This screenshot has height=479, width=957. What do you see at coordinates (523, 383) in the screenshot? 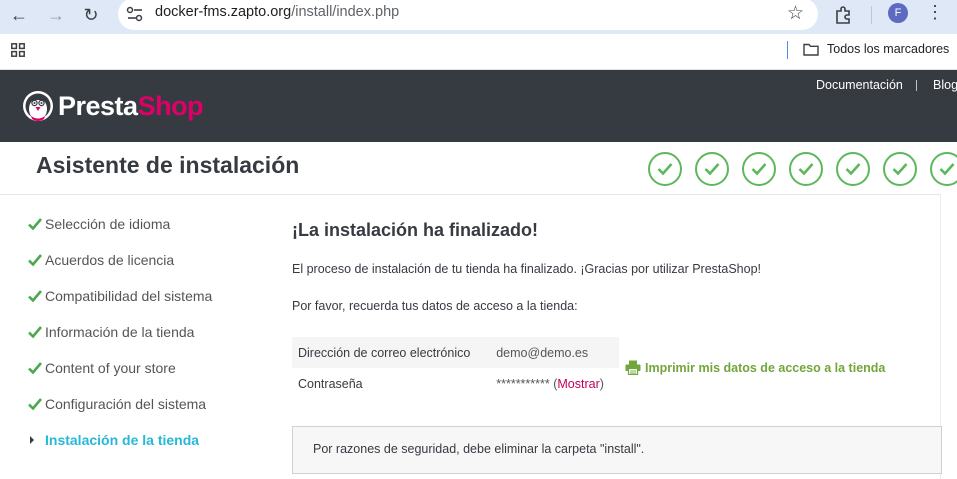
I see `password-value: ***********` at bounding box center [523, 383].